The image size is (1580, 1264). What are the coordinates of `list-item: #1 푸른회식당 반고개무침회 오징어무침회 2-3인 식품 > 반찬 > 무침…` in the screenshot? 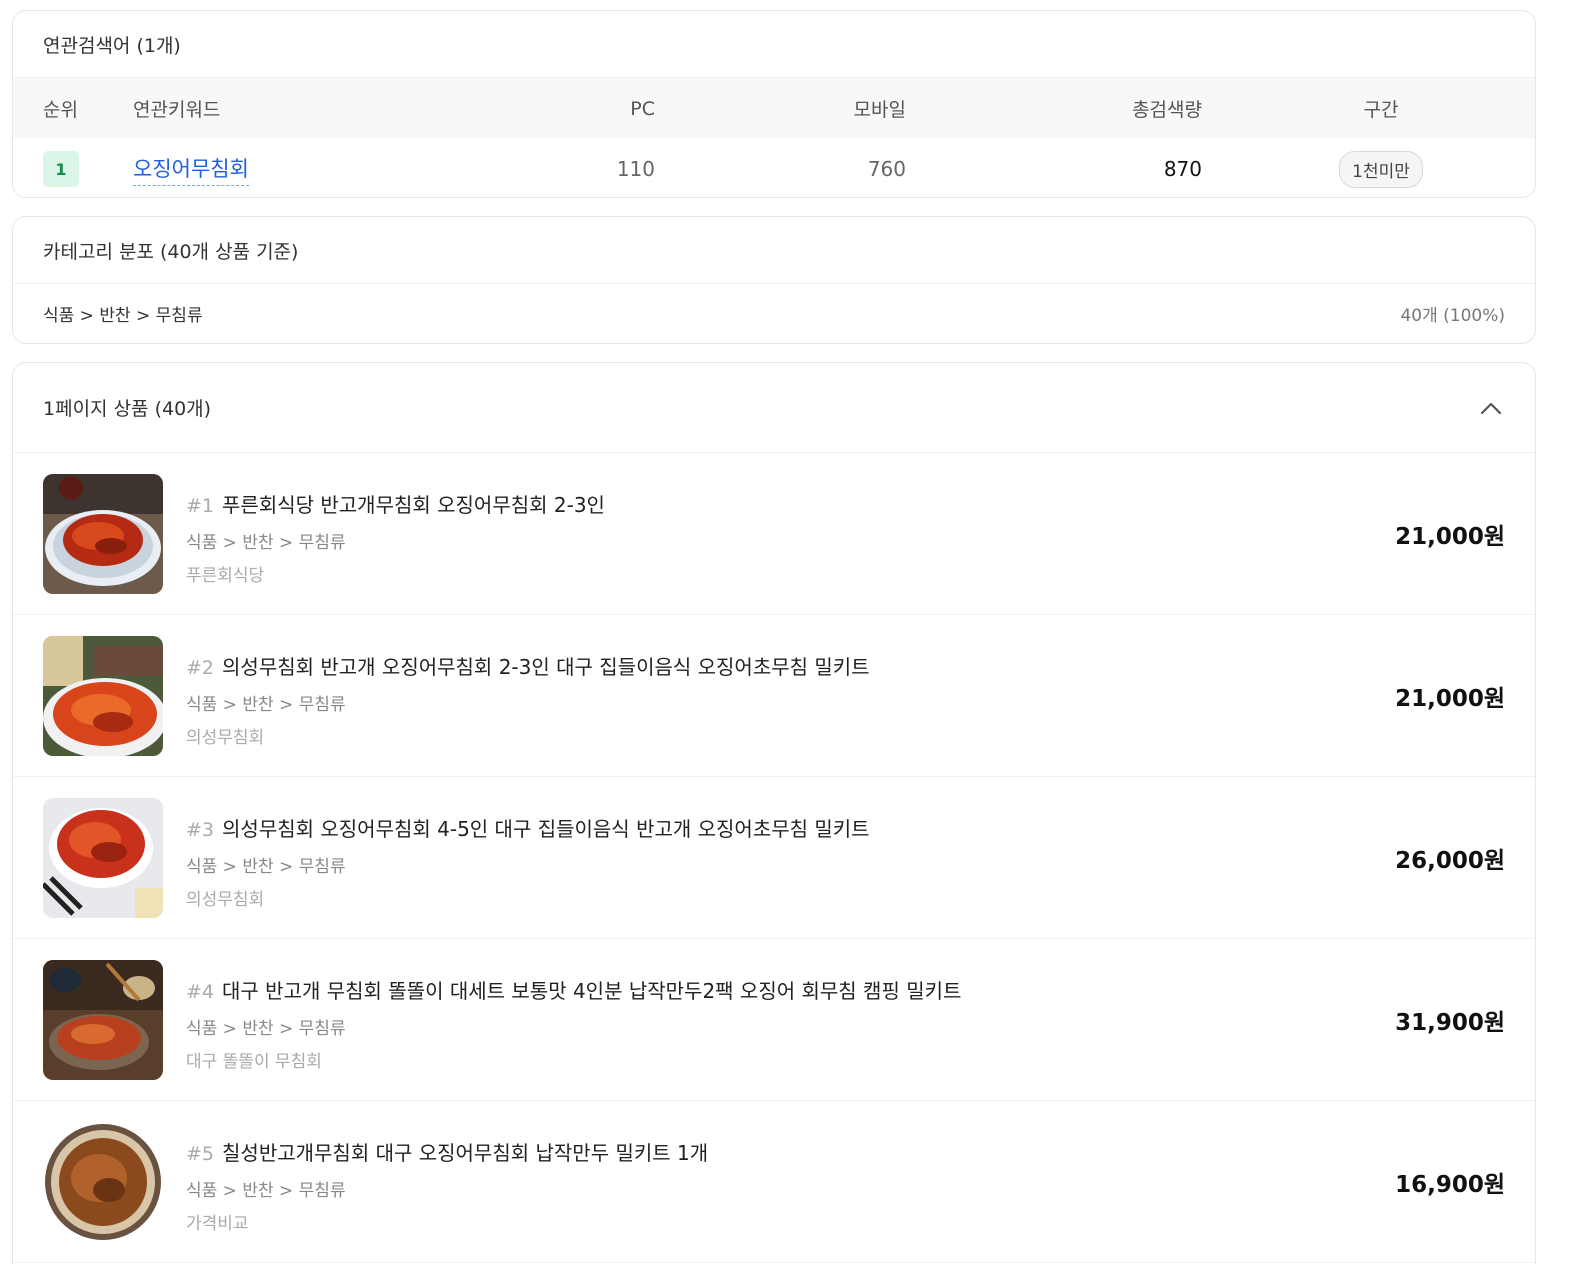 It's located at (774, 534).